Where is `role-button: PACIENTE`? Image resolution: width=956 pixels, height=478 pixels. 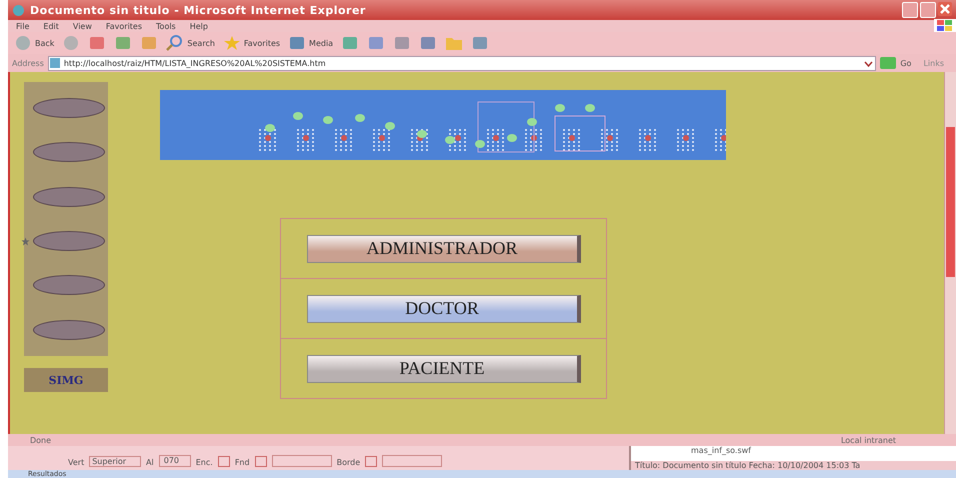
role-button: PACIENTE is located at coordinates (443, 368).